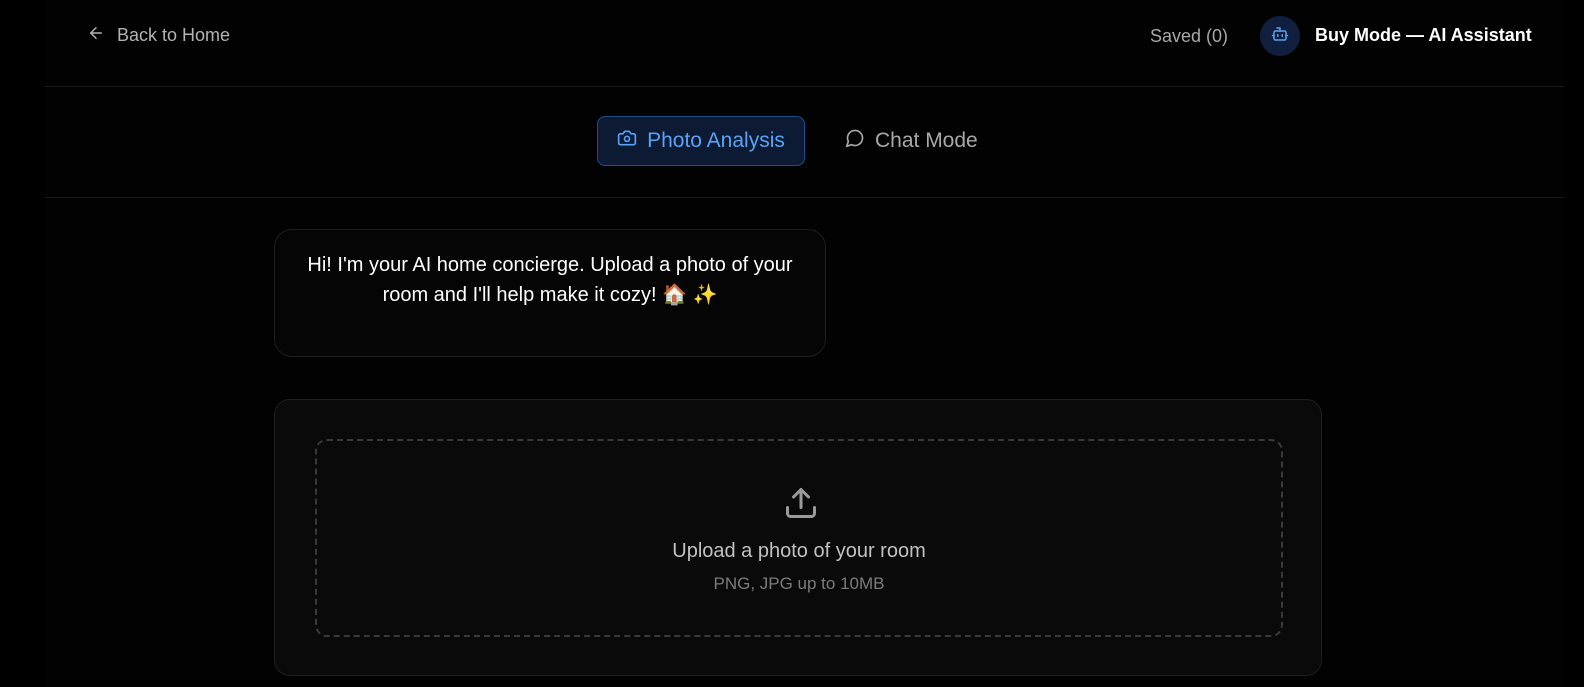 This screenshot has height=687, width=1584. Describe the element at coordinates (855, 141) in the screenshot. I see `chat-bubble-icon` at that location.